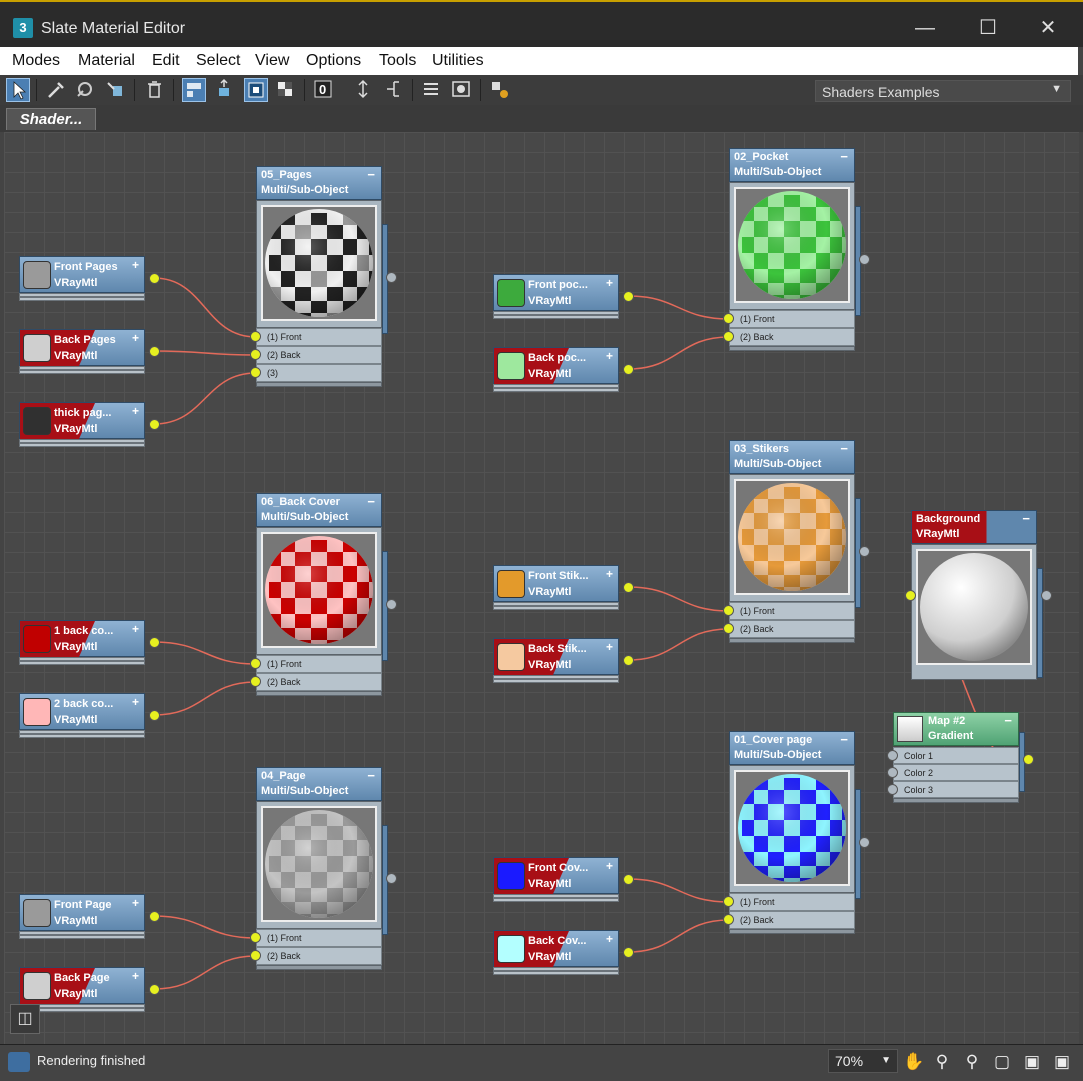  Describe the element at coordinates (319, 373) in the screenshot. I see `input-slot: (3)` at that location.